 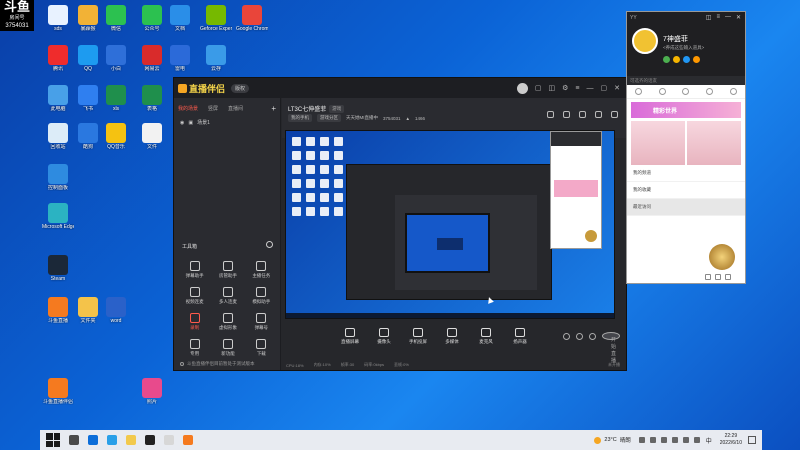 What do you see at coordinates (686, 207) in the screenshot?
I see `yy-list-item: 最近访问` at bounding box center [686, 207].